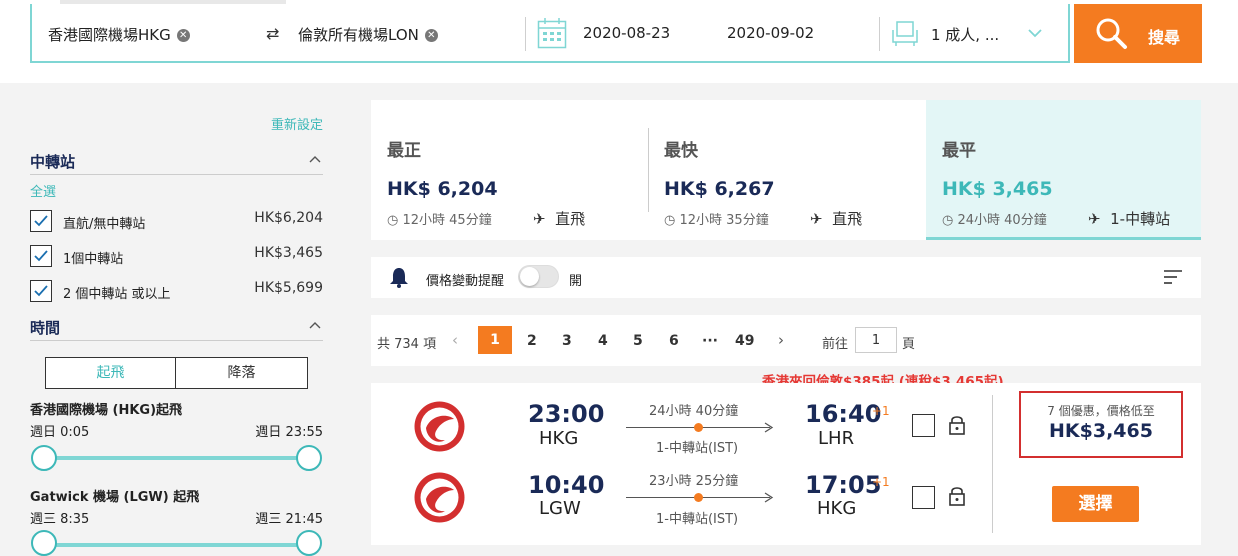  What do you see at coordinates (106, 410) in the screenshot?
I see `dep-airport-title: 香港國際機場 (HKG)起飛` at bounding box center [106, 410].